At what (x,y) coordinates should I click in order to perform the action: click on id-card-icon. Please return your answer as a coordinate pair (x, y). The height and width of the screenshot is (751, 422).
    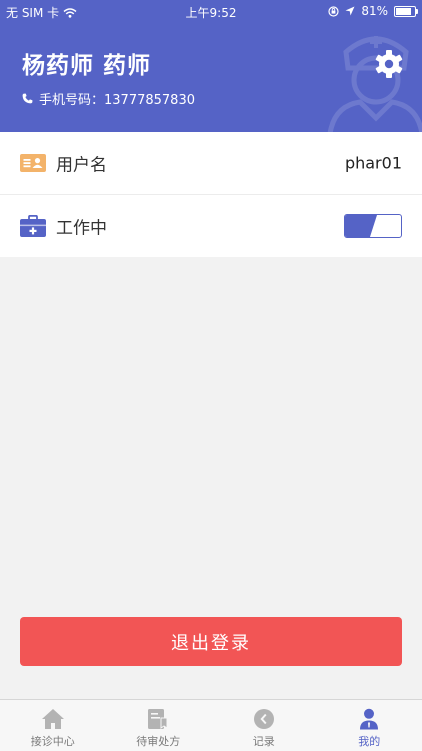
    Looking at the image, I should click on (33, 163).